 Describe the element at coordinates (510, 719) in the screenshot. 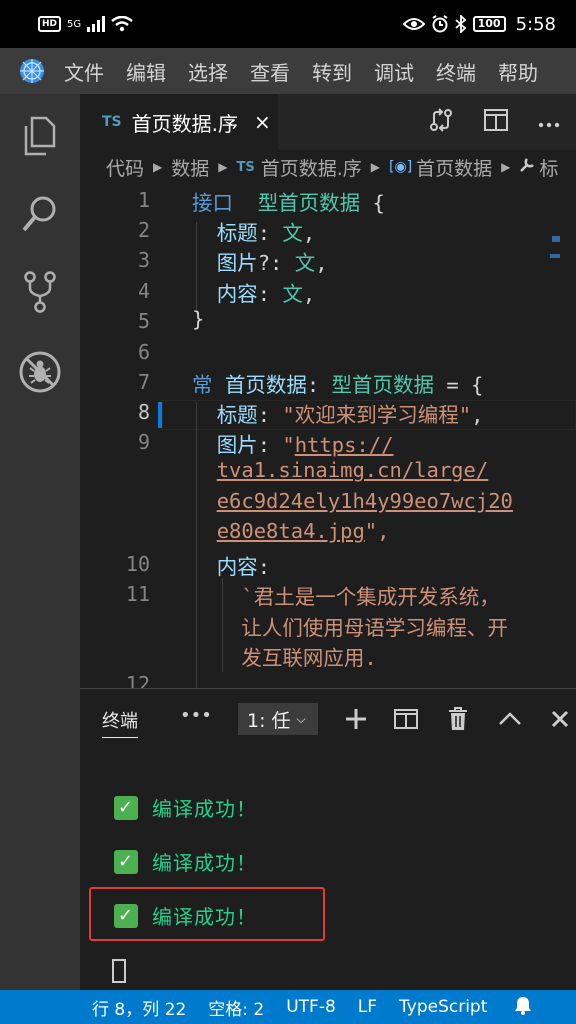

I see `chevron-up-icon` at that location.